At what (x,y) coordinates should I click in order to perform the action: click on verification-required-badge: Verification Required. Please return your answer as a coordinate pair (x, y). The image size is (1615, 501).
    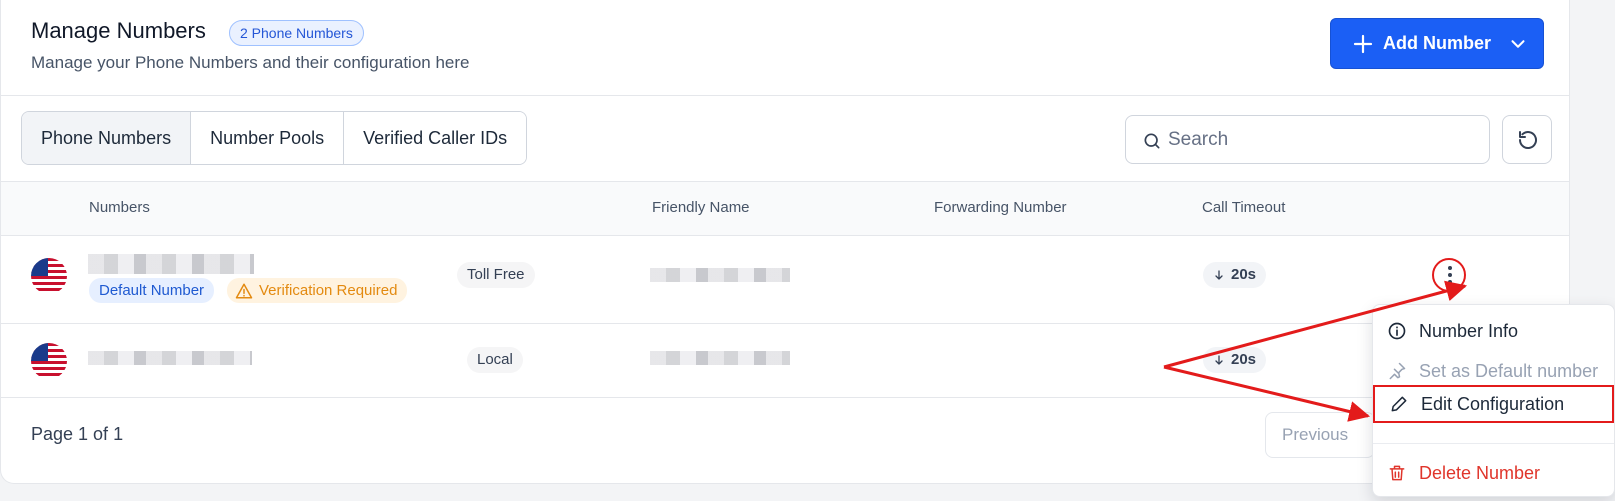
    Looking at the image, I should click on (317, 290).